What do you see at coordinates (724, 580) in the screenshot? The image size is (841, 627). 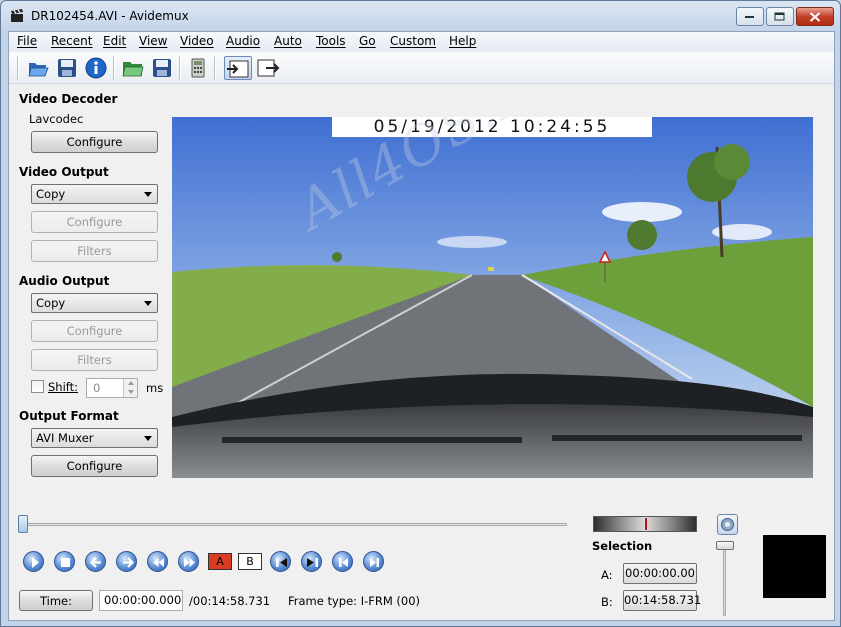 I see `volume-slider-track` at bounding box center [724, 580].